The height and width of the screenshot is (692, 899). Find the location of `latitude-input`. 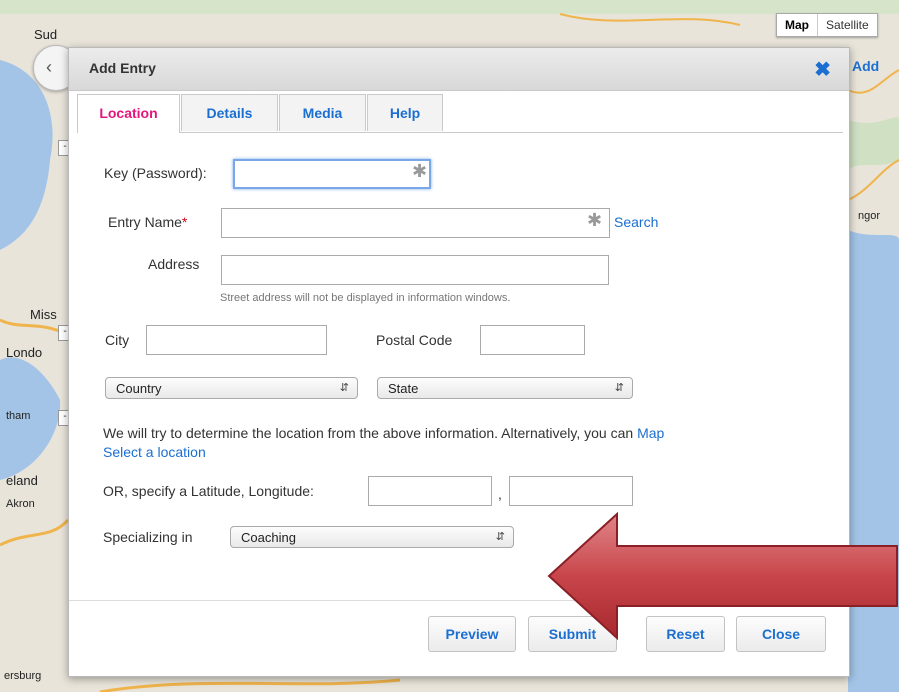

latitude-input is located at coordinates (430, 491).